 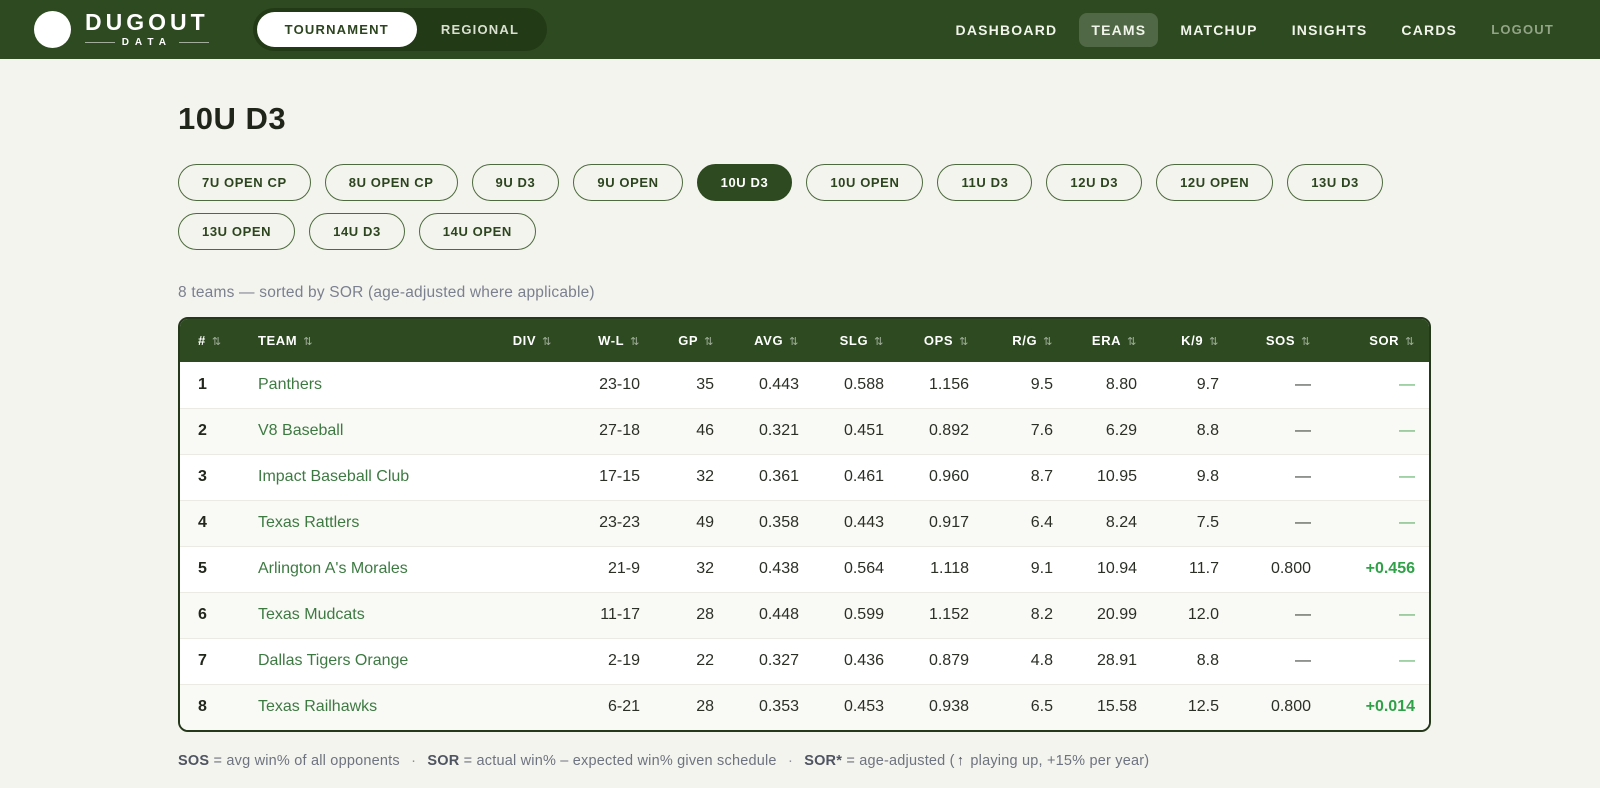 I want to click on cell-sor: —, so click(x=1407, y=522).